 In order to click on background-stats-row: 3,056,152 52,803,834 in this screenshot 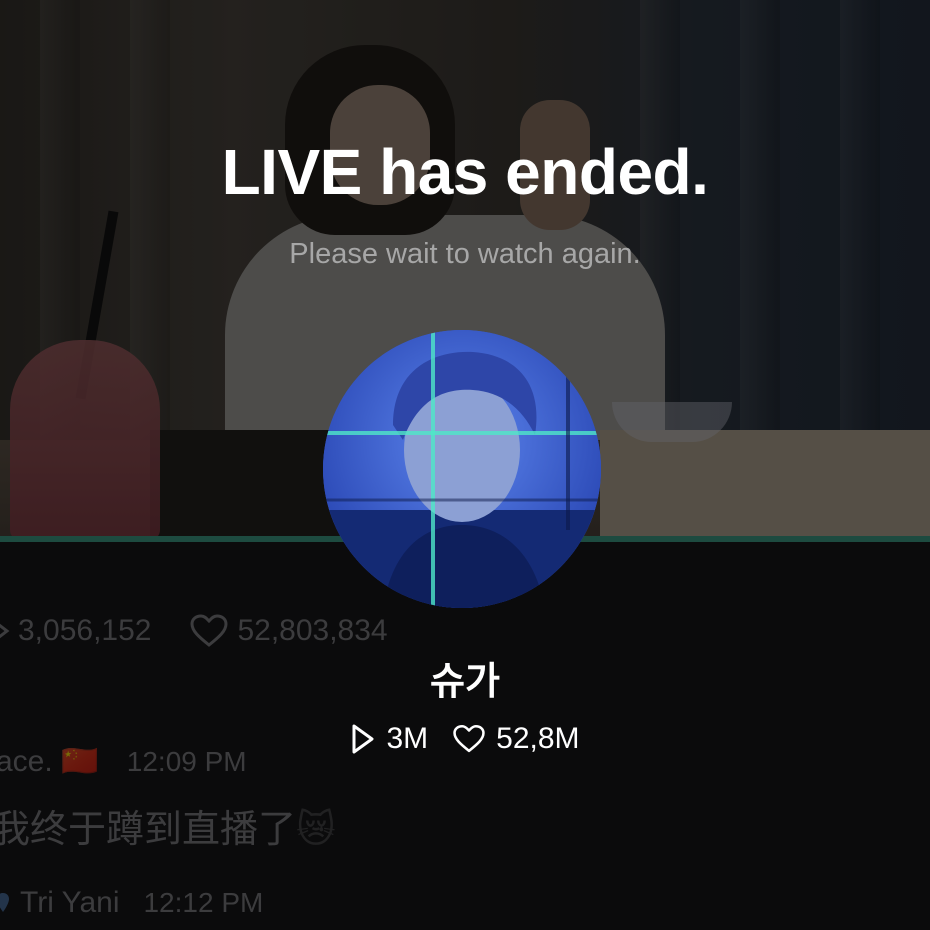, I will do `click(194, 631)`.